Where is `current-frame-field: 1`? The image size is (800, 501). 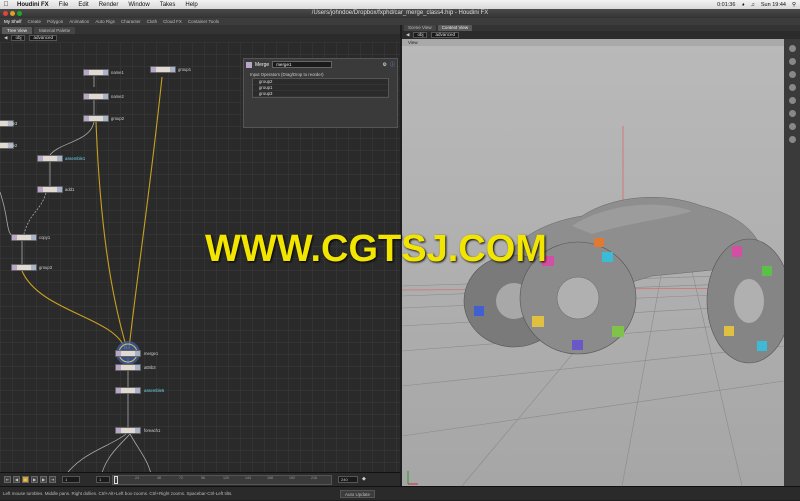
current-frame-field: 1 is located at coordinates (103, 479).